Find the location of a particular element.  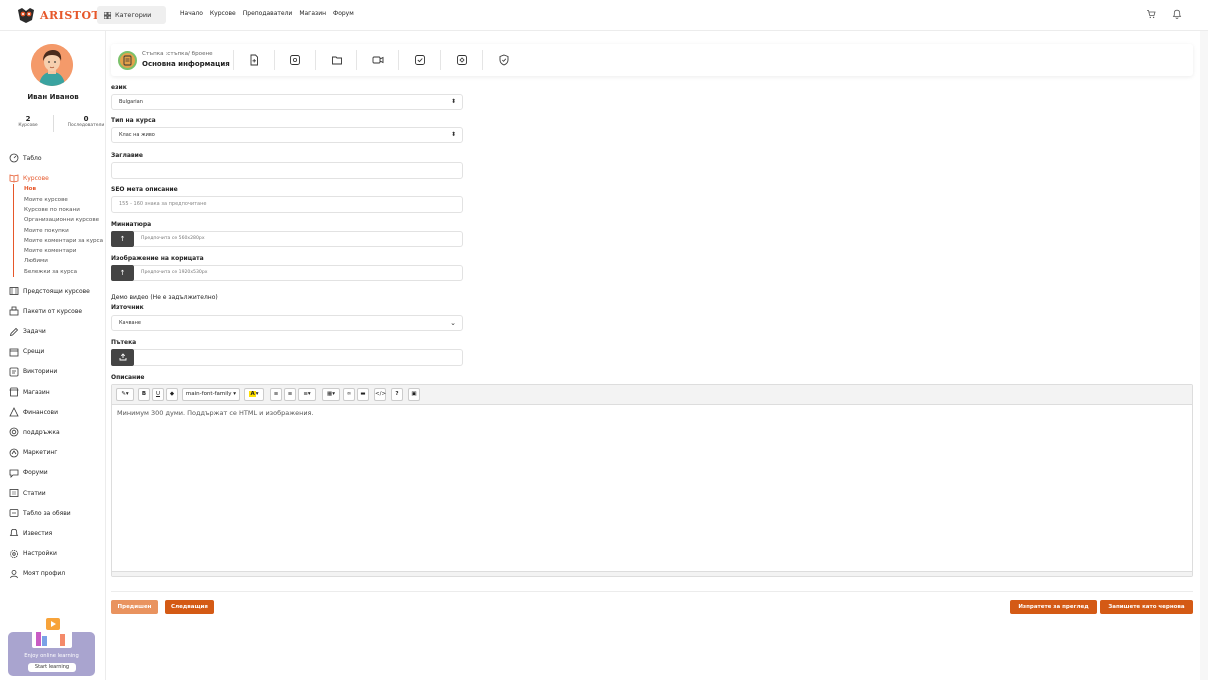

underline-button: U is located at coordinates (158, 394).